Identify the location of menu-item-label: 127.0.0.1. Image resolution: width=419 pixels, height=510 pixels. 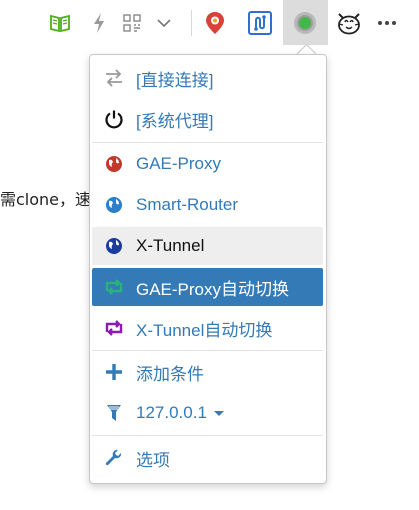
(171, 412).